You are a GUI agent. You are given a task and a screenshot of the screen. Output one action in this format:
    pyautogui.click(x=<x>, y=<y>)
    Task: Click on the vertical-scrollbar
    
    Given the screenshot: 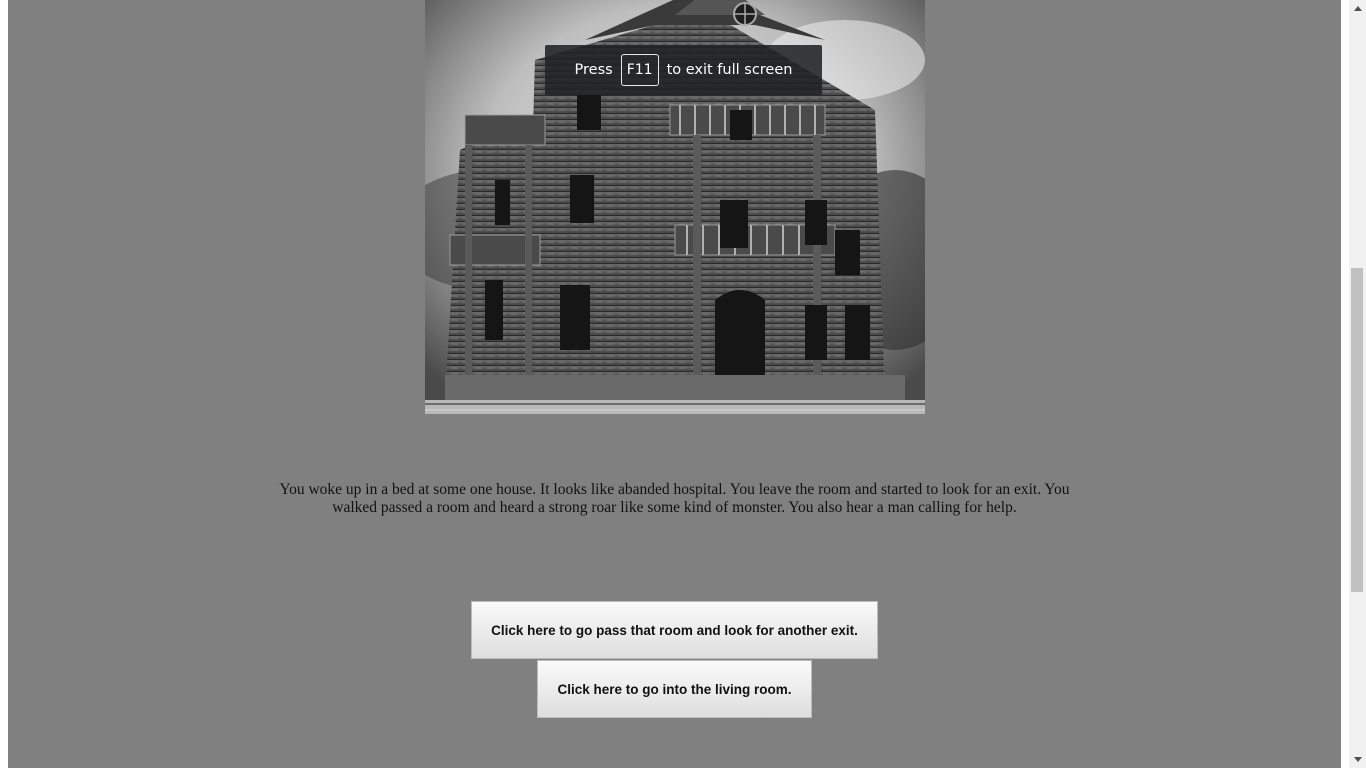 What is the action you would take?
    pyautogui.click(x=1357, y=384)
    